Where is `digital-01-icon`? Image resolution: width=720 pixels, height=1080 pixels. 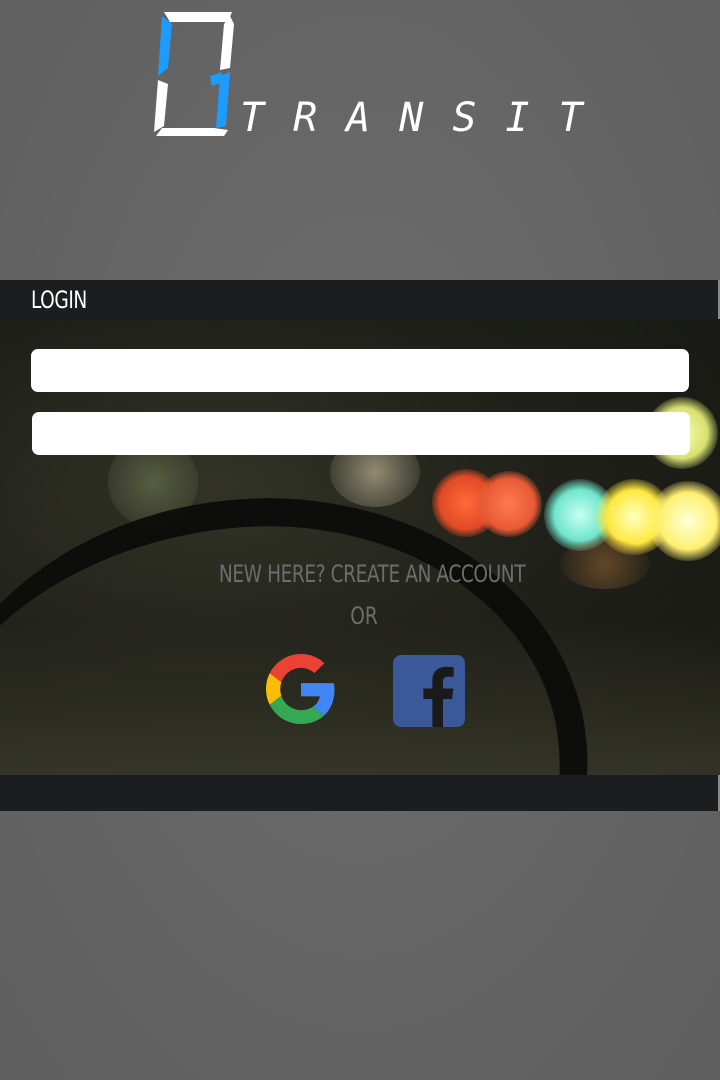 digital-01-icon is located at coordinates (194, 74).